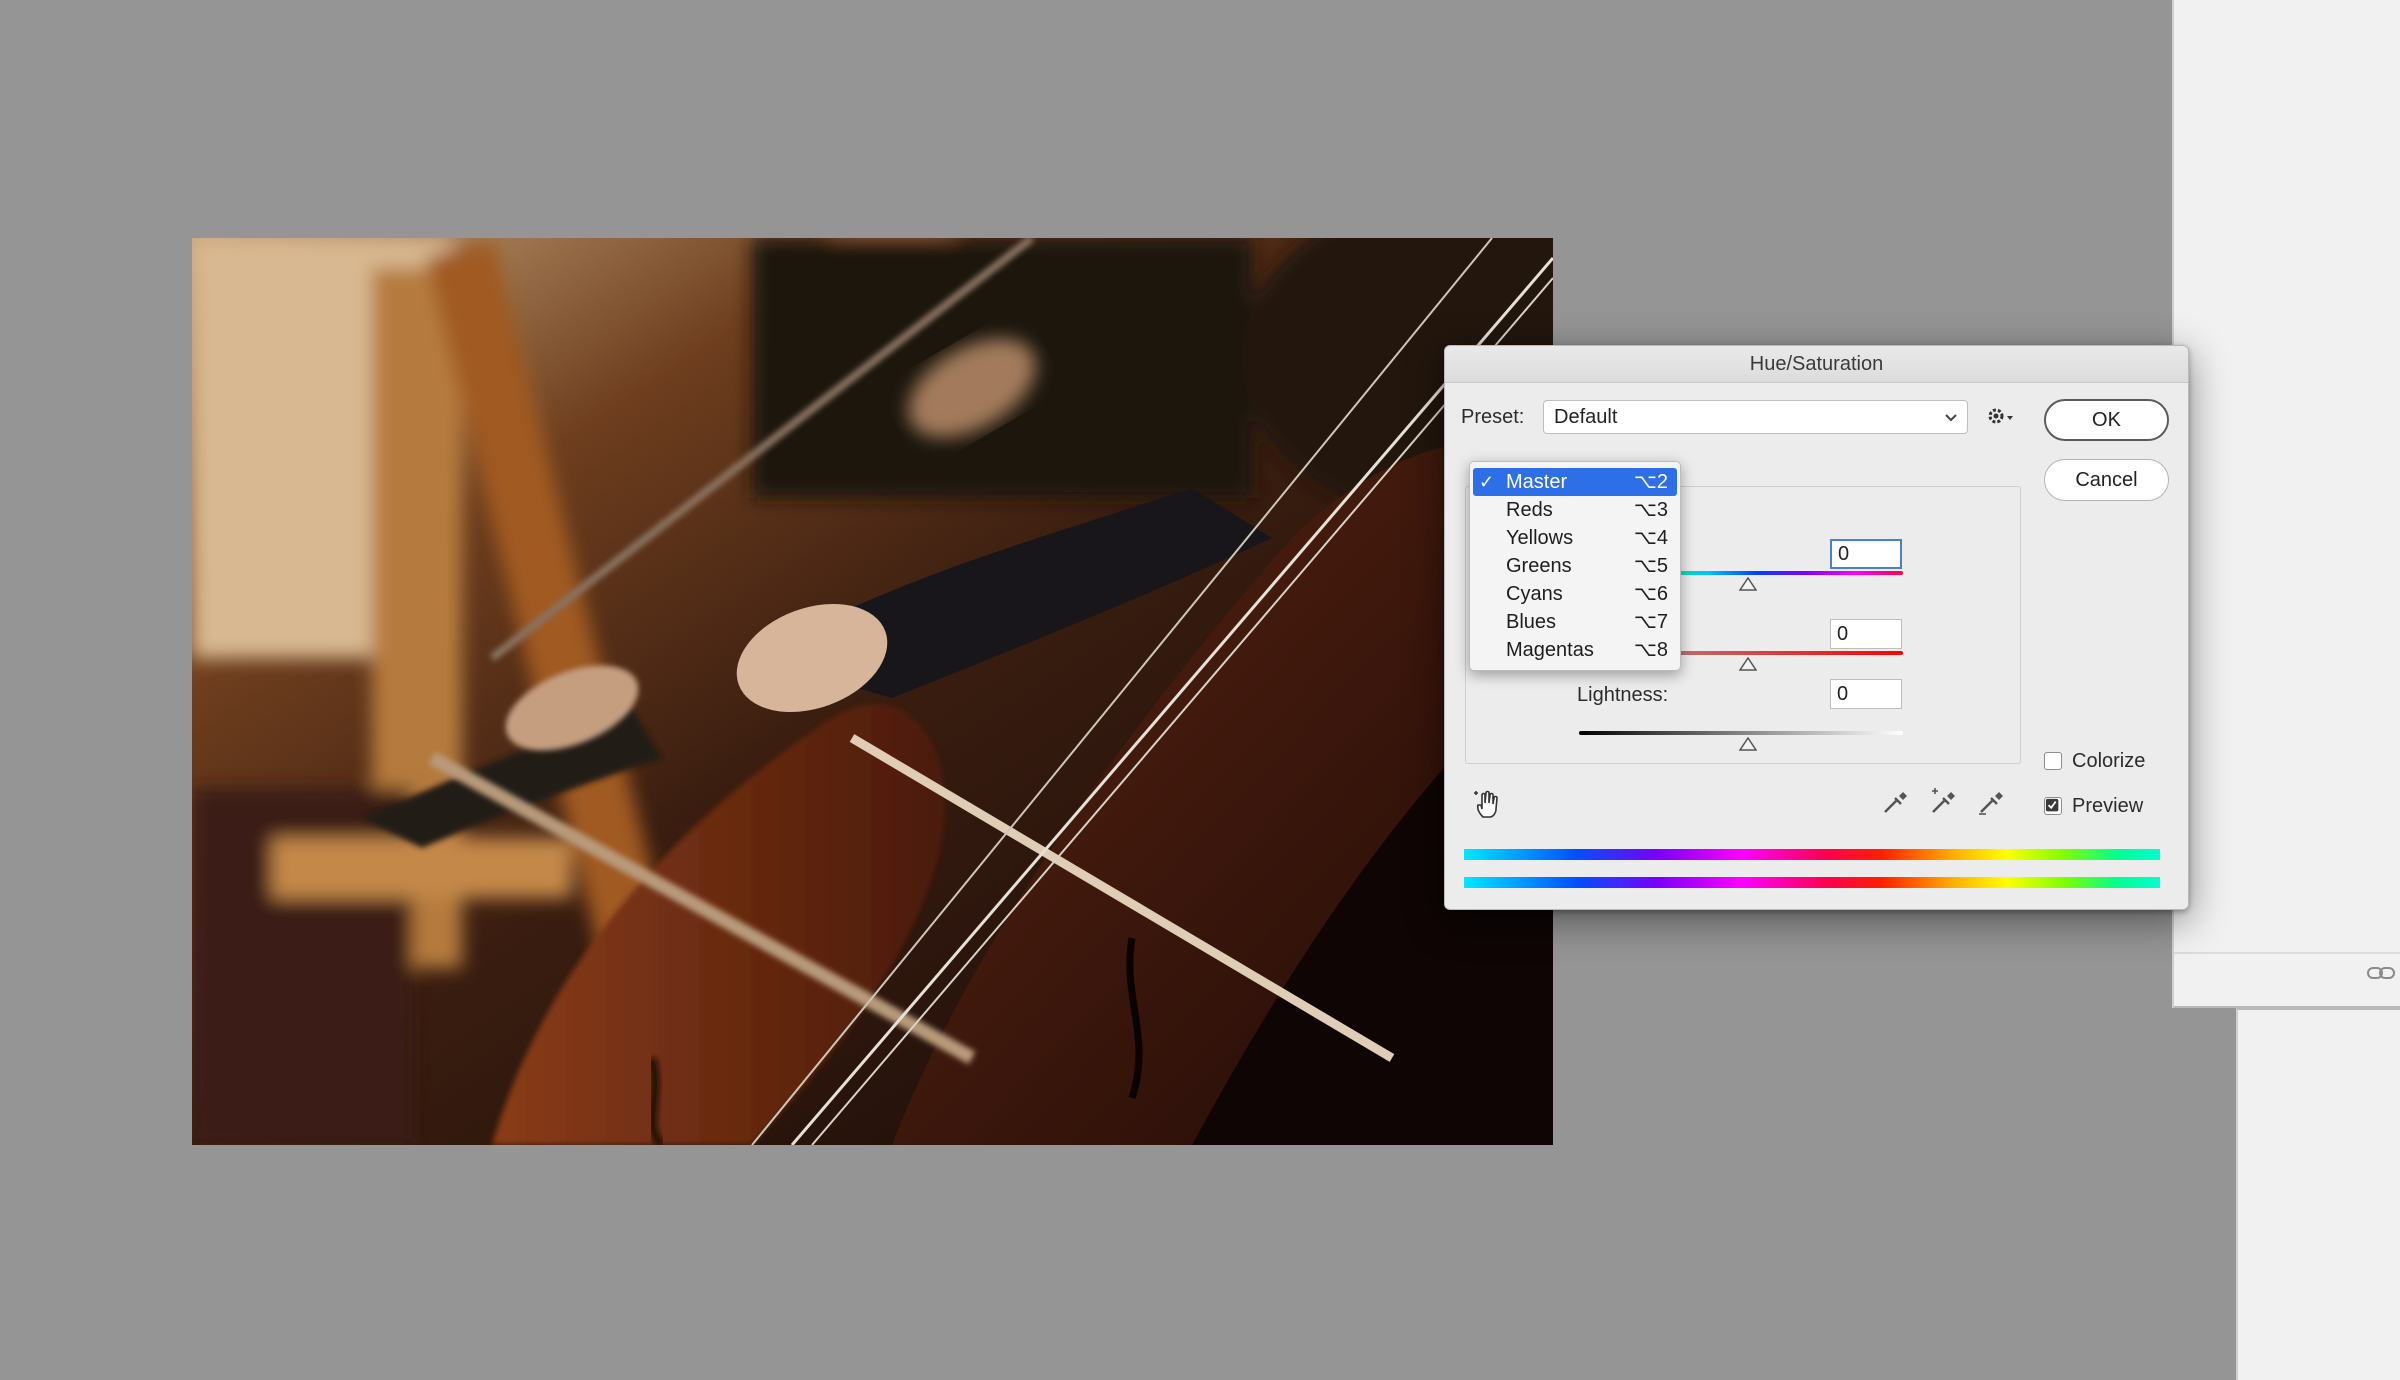  I want to click on menu-item-blues: Blues ⌥7, so click(1575, 622).